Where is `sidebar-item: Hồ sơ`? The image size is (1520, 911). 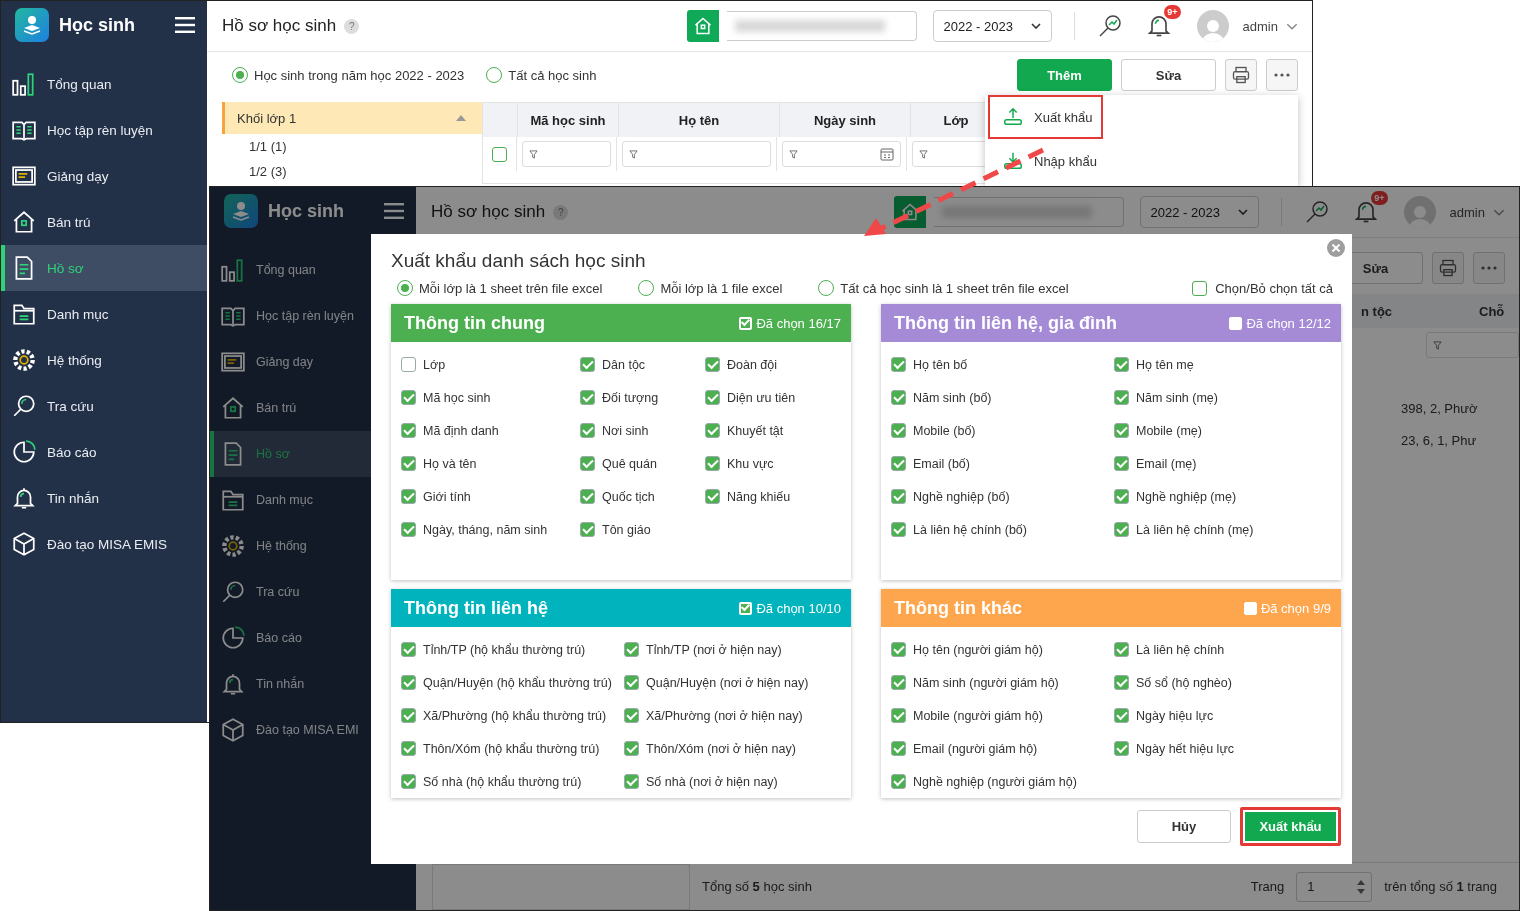
sidebar-item: Hồ sơ is located at coordinates (104, 268).